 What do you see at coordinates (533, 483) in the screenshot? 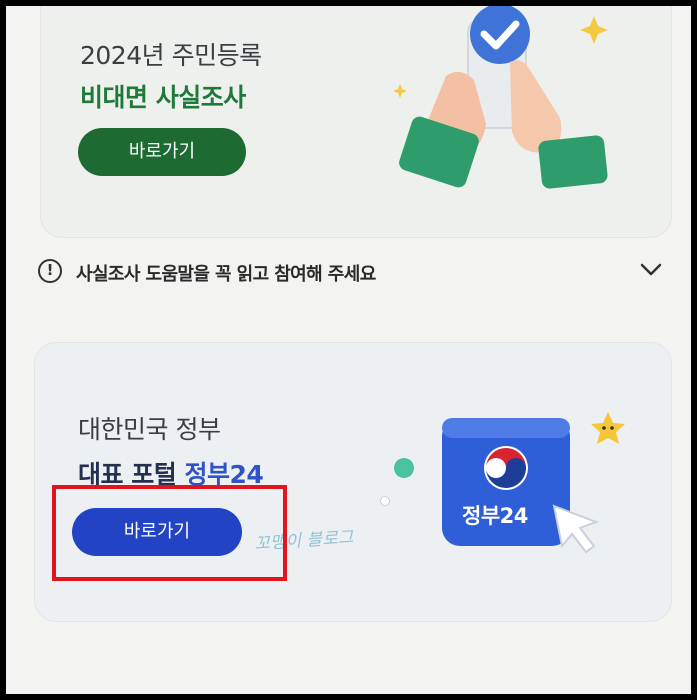
I see `gov24-app-icon` at bounding box center [533, 483].